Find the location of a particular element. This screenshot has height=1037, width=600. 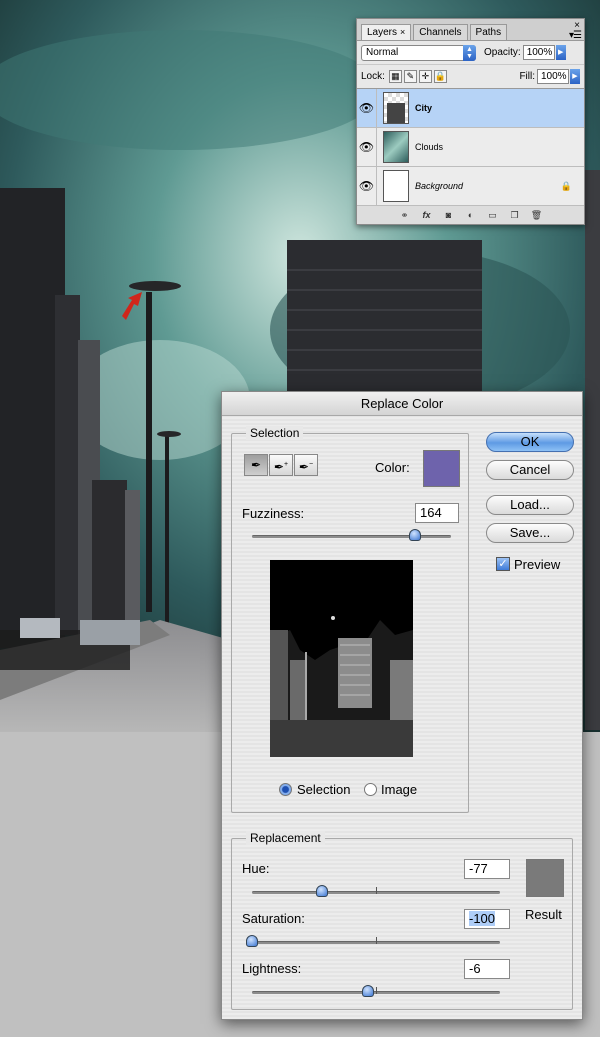

tab-layers: Layers × is located at coordinates (386, 32).